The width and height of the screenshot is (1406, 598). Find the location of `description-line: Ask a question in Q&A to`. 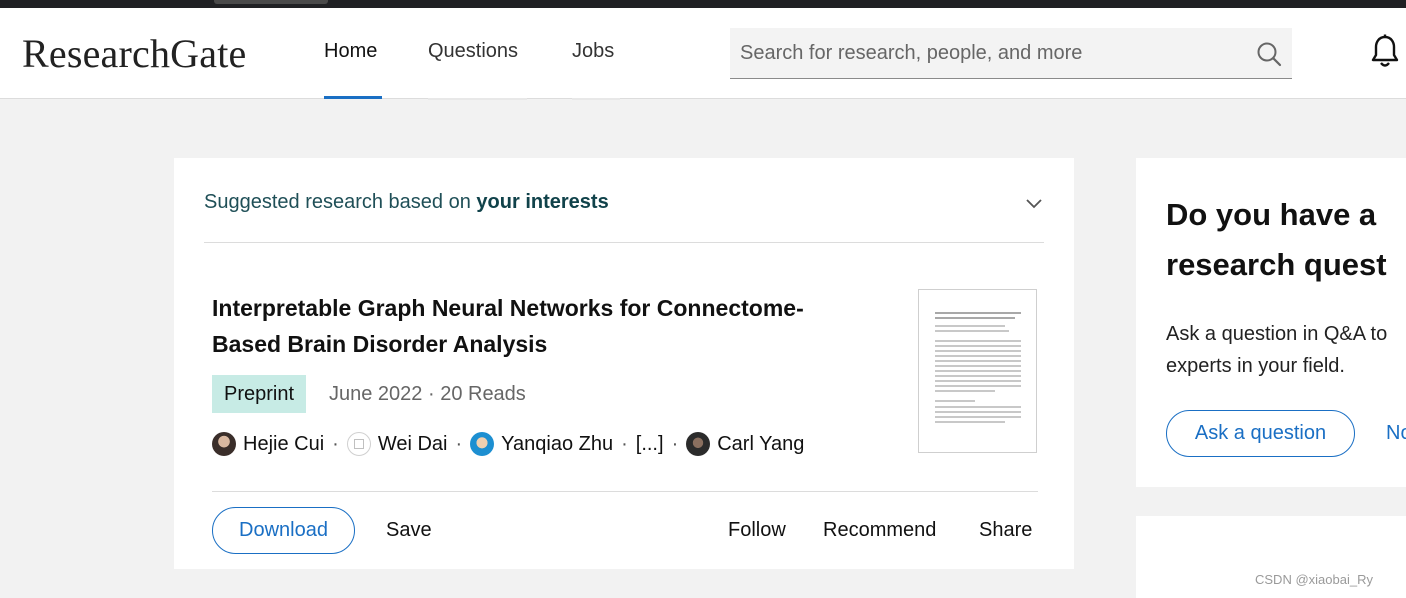

description-line: Ask a question in Q&A to is located at coordinates (1277, 334).